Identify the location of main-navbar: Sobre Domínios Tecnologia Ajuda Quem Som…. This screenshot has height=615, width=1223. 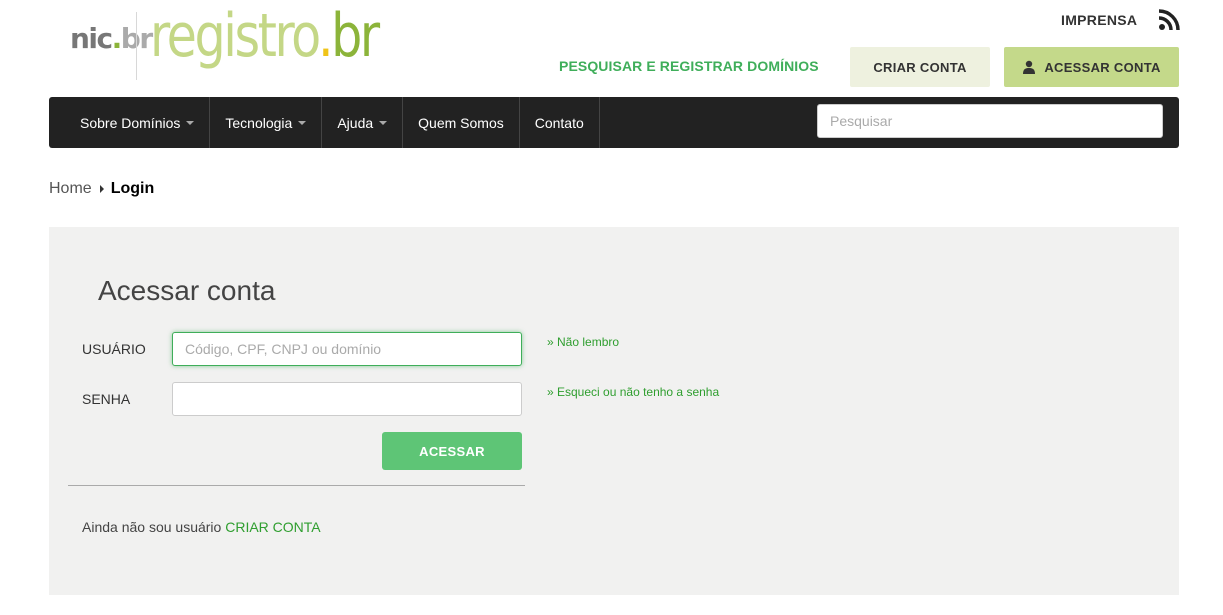
(614, 122).